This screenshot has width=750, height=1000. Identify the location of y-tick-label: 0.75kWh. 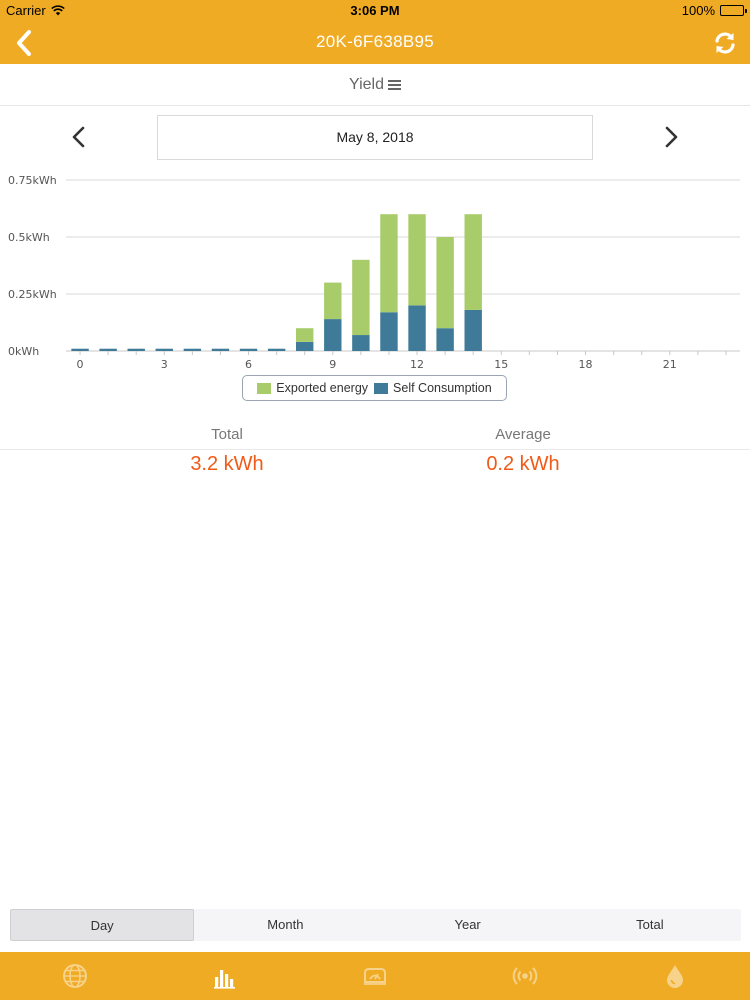
(32, 180).